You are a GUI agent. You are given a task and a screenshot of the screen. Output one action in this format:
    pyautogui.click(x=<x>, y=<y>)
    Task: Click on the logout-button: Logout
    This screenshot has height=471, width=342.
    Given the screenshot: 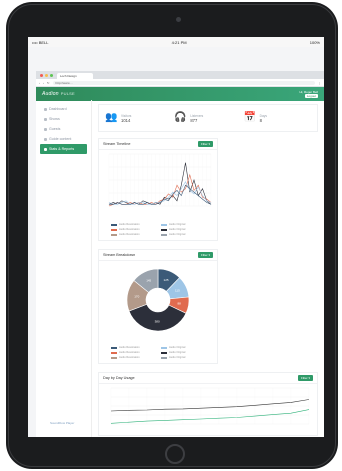 What is the action you would take?
    pyautogui.click(x=311, y=96)
    